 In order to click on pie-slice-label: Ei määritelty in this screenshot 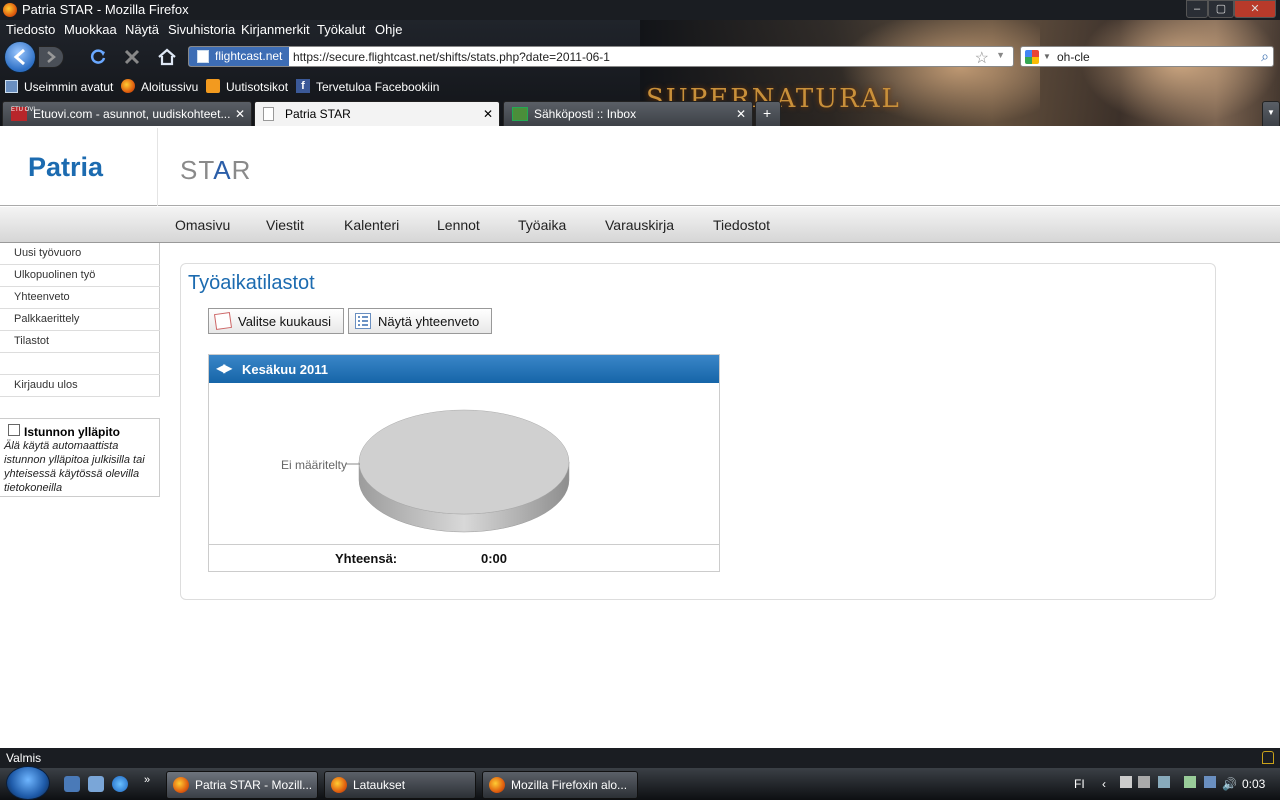, I will do `click(314, 465)`.